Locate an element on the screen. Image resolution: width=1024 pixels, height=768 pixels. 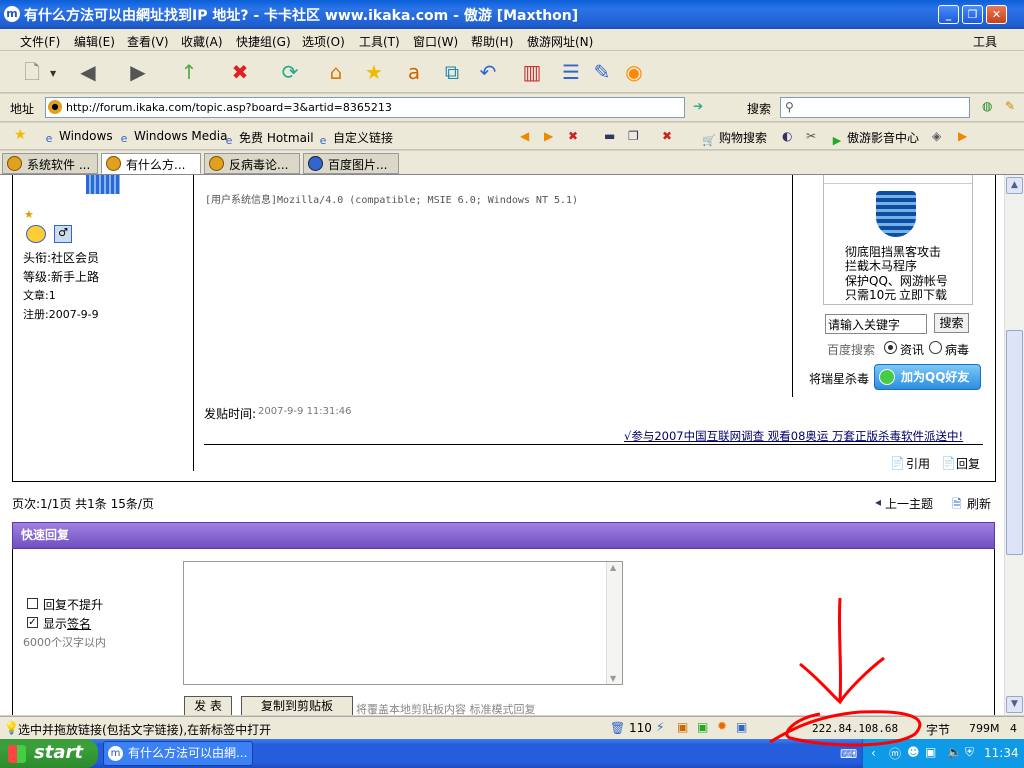
fav-custom-links: e 自定义链接 is located at coordinates (354, 138).